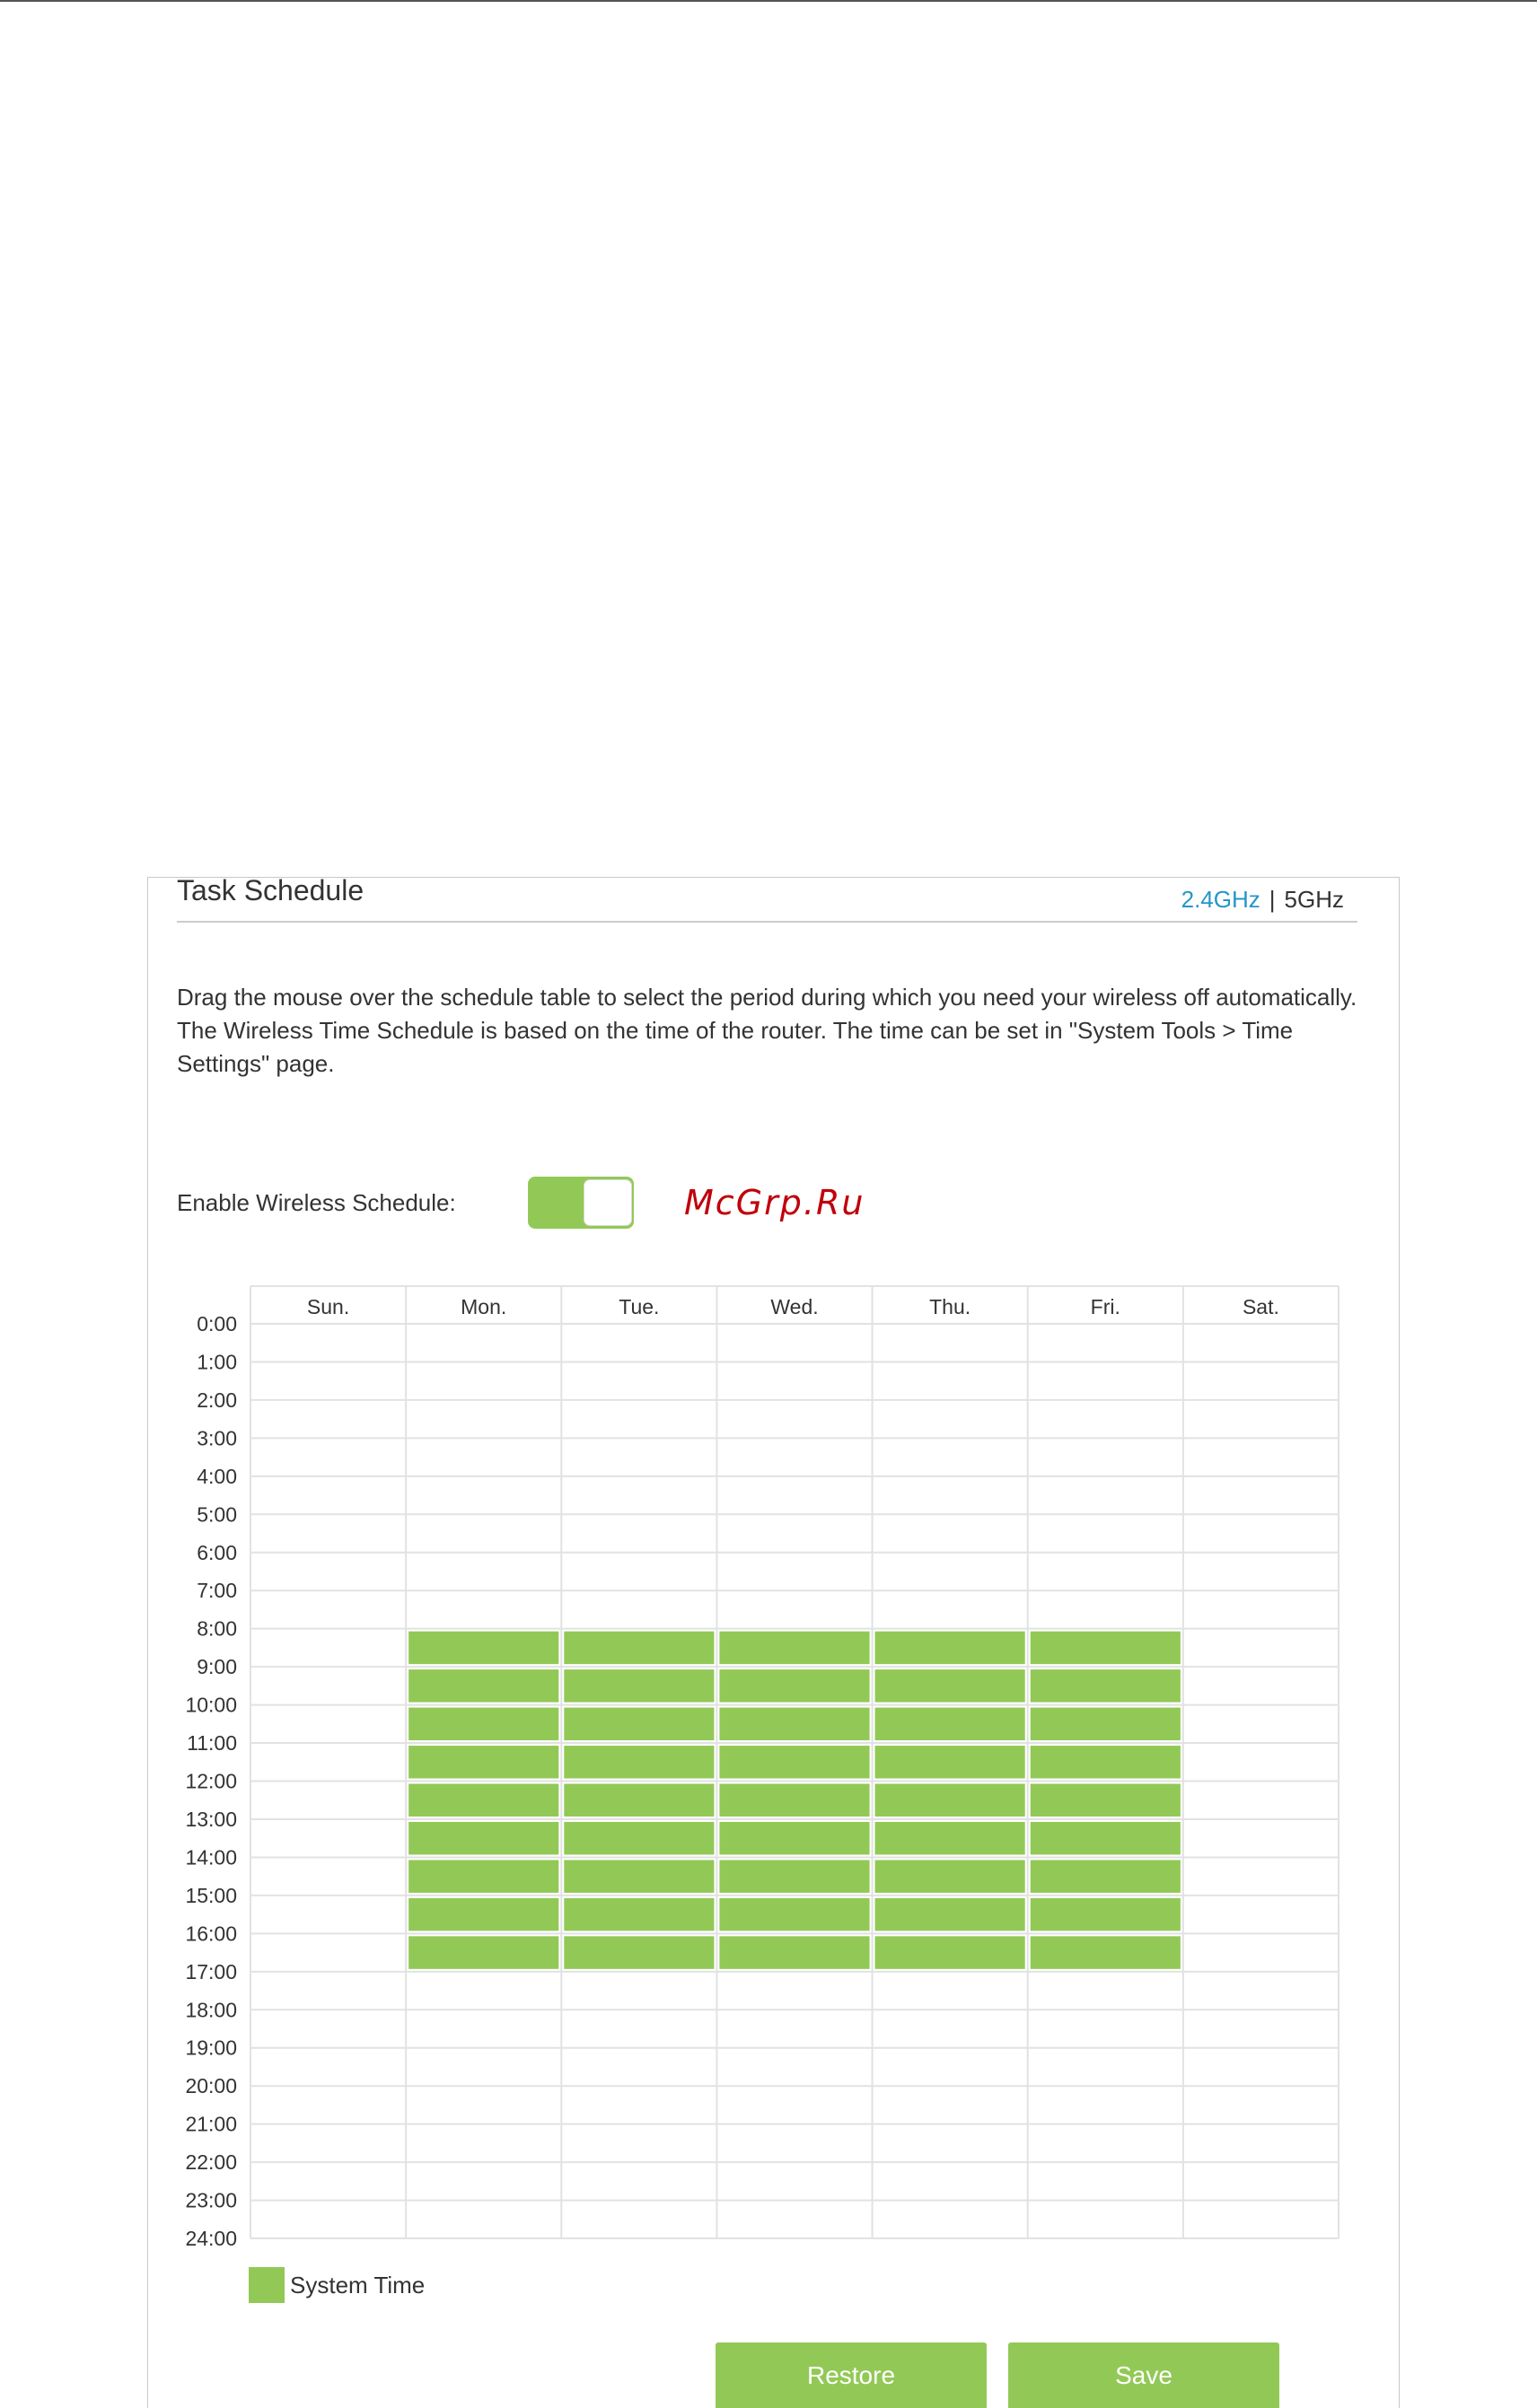 The width and height of the screenshot is (1537, 2408). Describe the element at coordinates (950, 1307) in the screenshot. I see `day-label: Thu.` at that location.